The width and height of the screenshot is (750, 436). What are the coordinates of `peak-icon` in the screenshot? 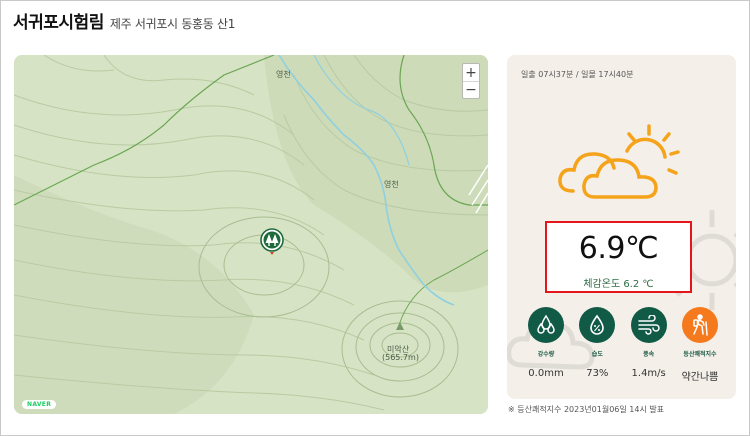 It's located at (400, 326).